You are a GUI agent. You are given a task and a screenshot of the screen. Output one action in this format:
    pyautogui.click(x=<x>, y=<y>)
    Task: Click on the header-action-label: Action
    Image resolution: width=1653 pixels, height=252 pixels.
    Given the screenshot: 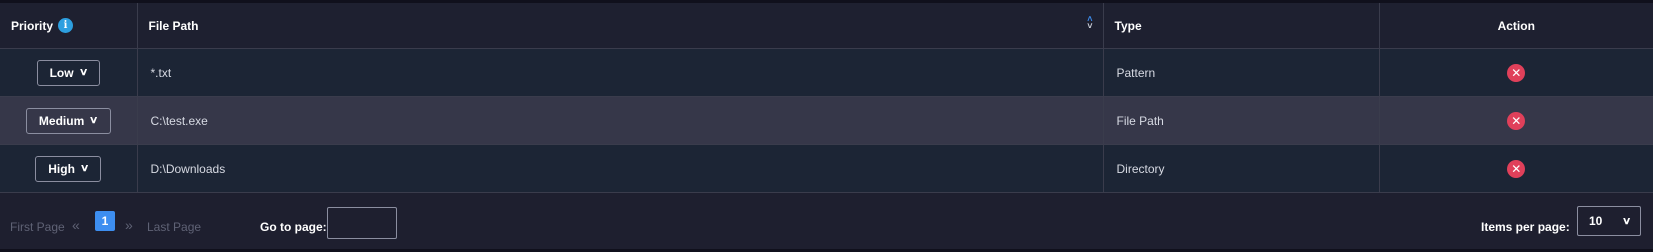 What is the action you would take?
    pyautogui.click(x=1516, y=25)
    